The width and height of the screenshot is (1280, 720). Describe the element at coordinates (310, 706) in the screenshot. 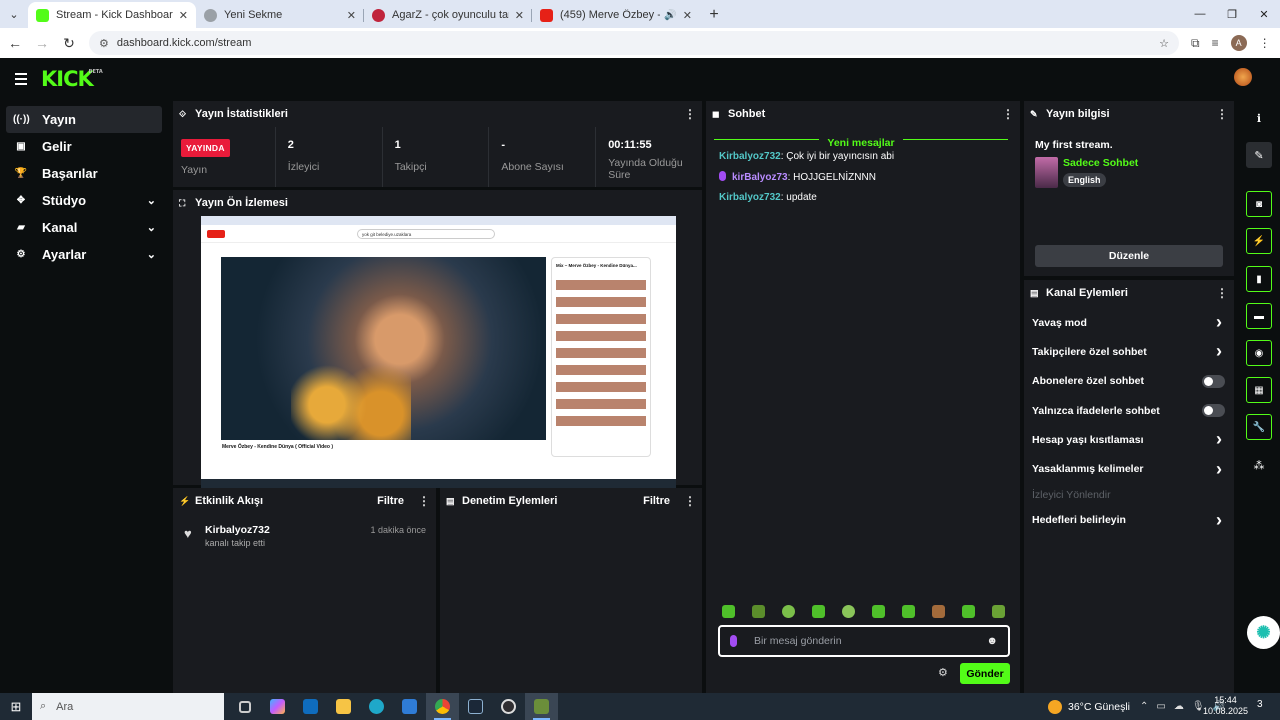

I see `outlook-icon` at that location.